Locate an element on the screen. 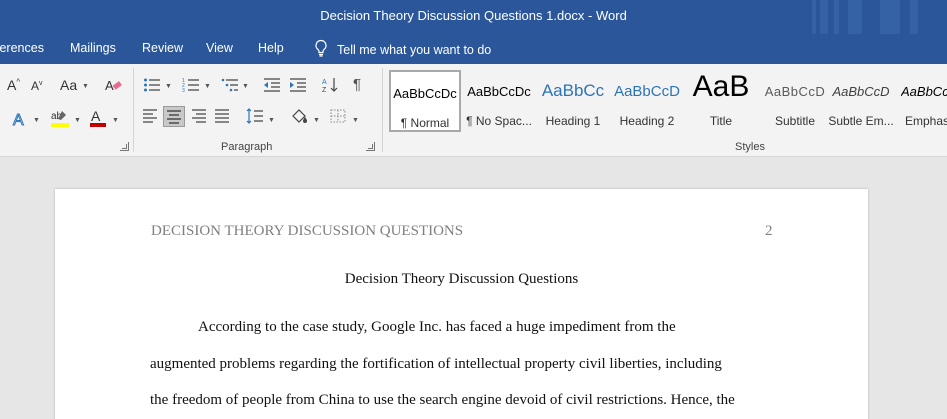 The width and height of the screenshot is (947, 419). text-effects-dropdown-icon: ▼ is located at coordinates (36, 120).